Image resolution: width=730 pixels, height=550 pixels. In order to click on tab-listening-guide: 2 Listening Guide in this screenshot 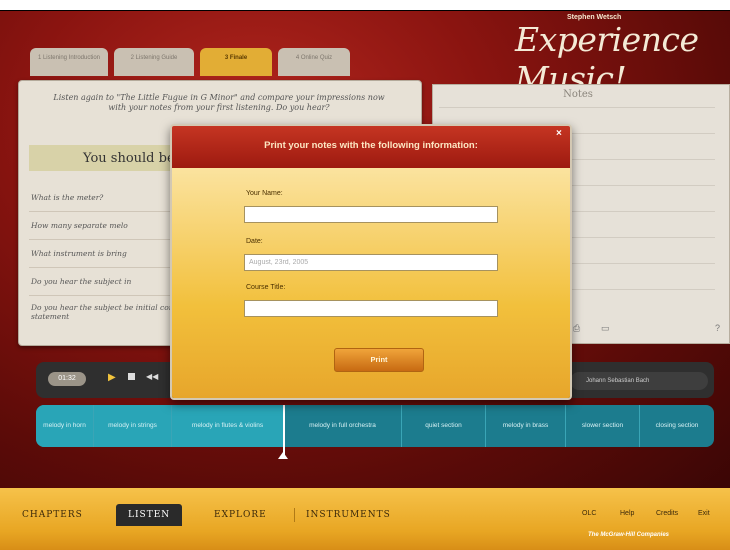, I will do `click(154, 62)`.